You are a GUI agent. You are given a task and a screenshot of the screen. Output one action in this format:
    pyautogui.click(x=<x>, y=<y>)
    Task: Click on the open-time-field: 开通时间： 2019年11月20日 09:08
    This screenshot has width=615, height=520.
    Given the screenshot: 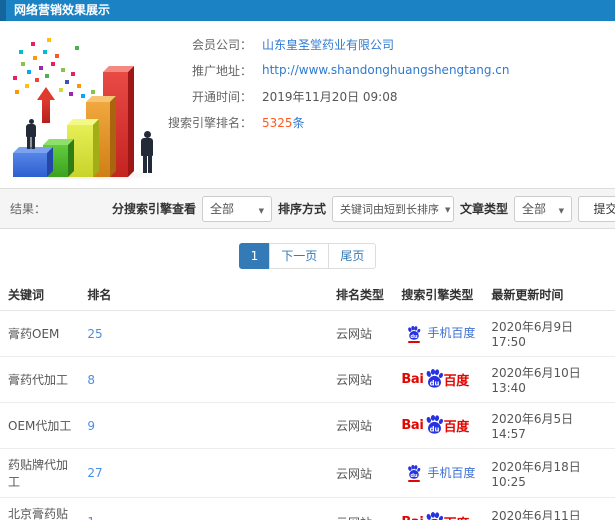 What is the action you would take?
    pyautogui.click(x=332, y=96)
    